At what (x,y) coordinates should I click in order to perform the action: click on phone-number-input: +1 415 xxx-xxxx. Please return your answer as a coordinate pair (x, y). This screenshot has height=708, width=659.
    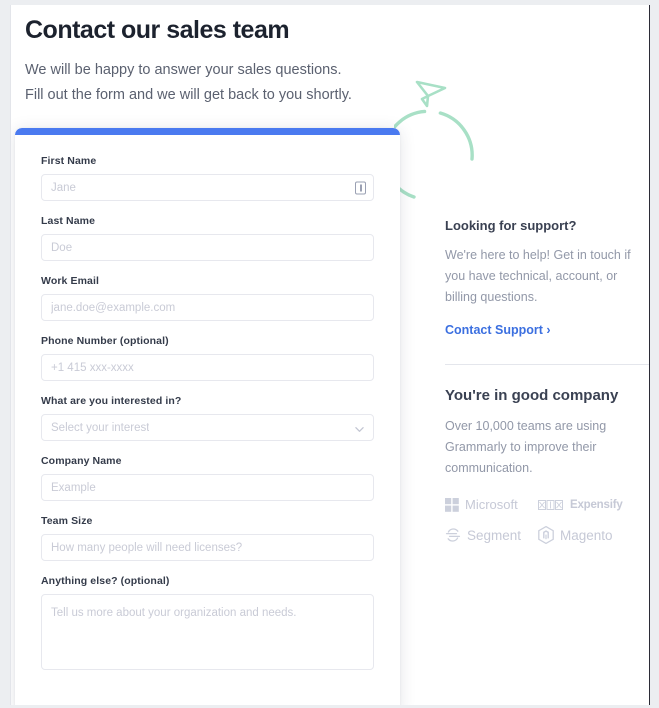
    Looking at the image, I should click on (207, 367).